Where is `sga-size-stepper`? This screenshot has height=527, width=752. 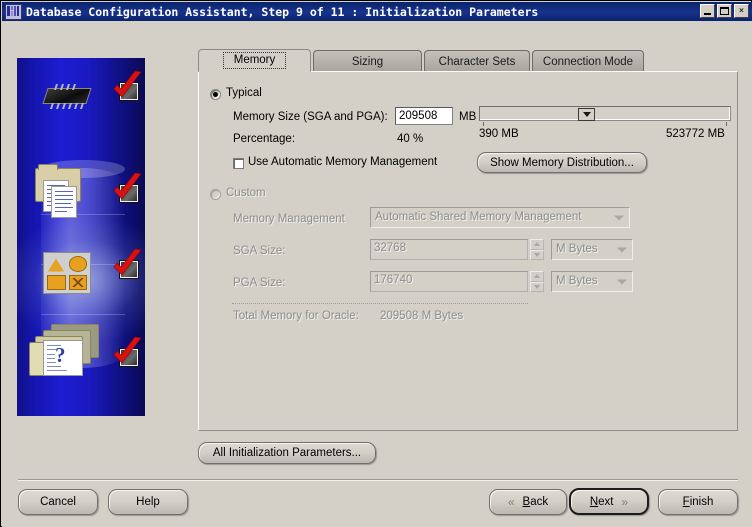 sga-size-stepper is located at coordinates (537, 249).